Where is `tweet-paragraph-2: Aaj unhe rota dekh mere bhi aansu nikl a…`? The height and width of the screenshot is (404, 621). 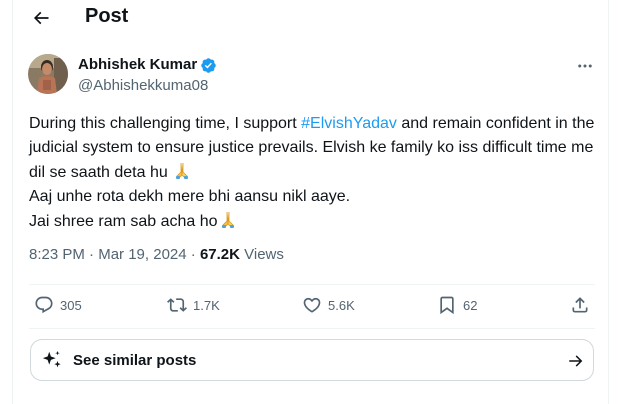
tweet-paragraph-2: Aaj unhe rota dekh mere bhi aansu nikl a… is located at coordinates (190, 196).